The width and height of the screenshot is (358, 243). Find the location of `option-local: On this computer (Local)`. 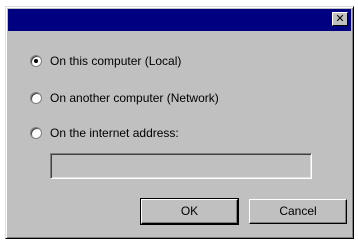

option-local: On this computer (Local) is located at coordinates (105, 61).